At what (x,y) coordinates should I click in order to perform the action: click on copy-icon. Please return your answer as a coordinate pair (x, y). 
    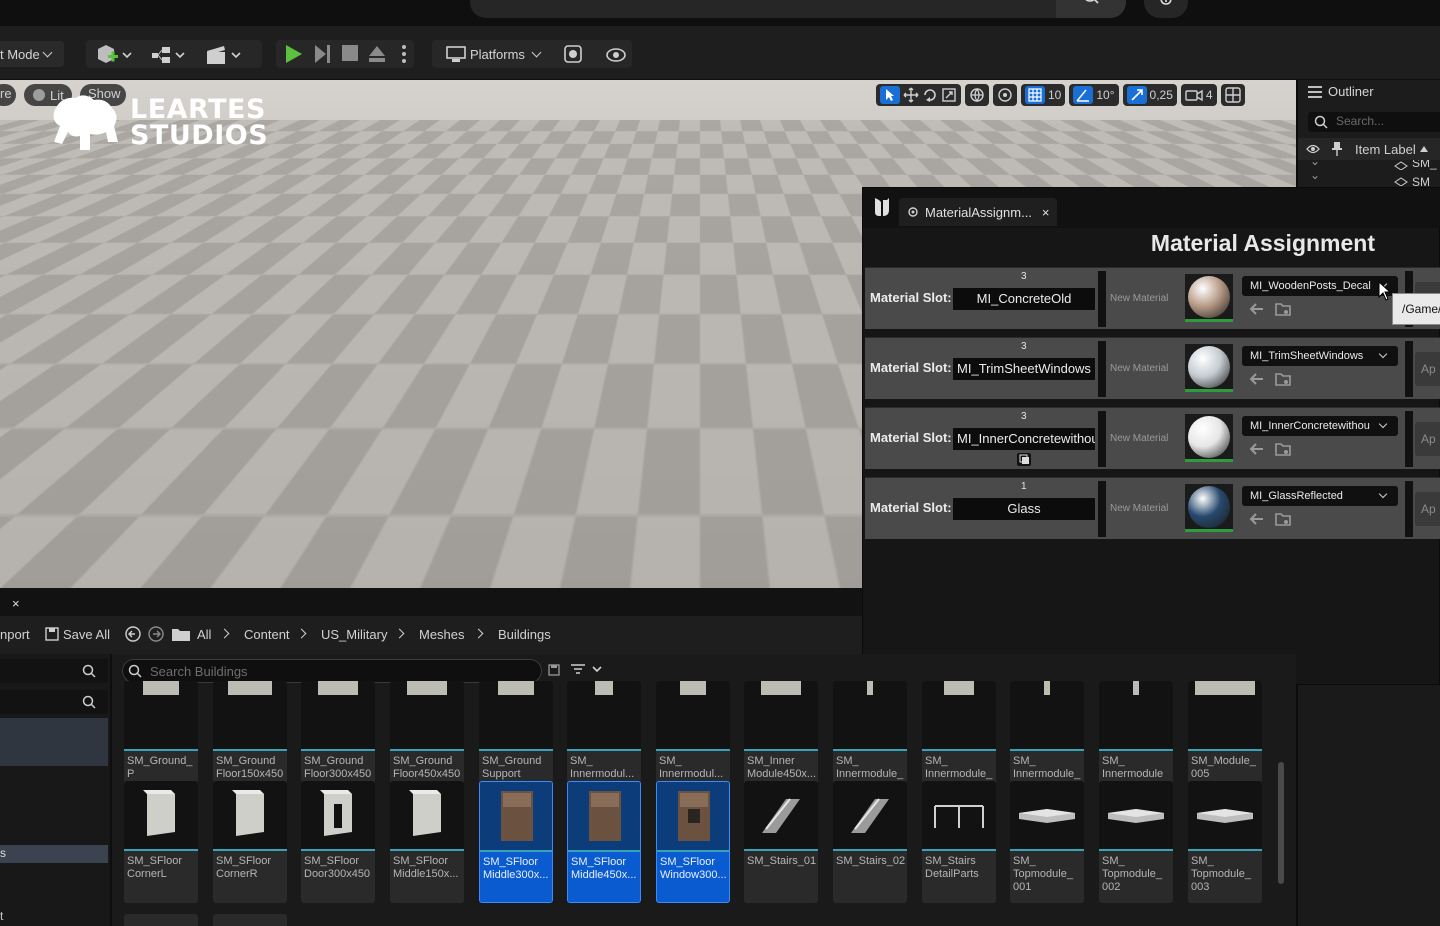
    Looking at the image, I should click on (1024, 459).